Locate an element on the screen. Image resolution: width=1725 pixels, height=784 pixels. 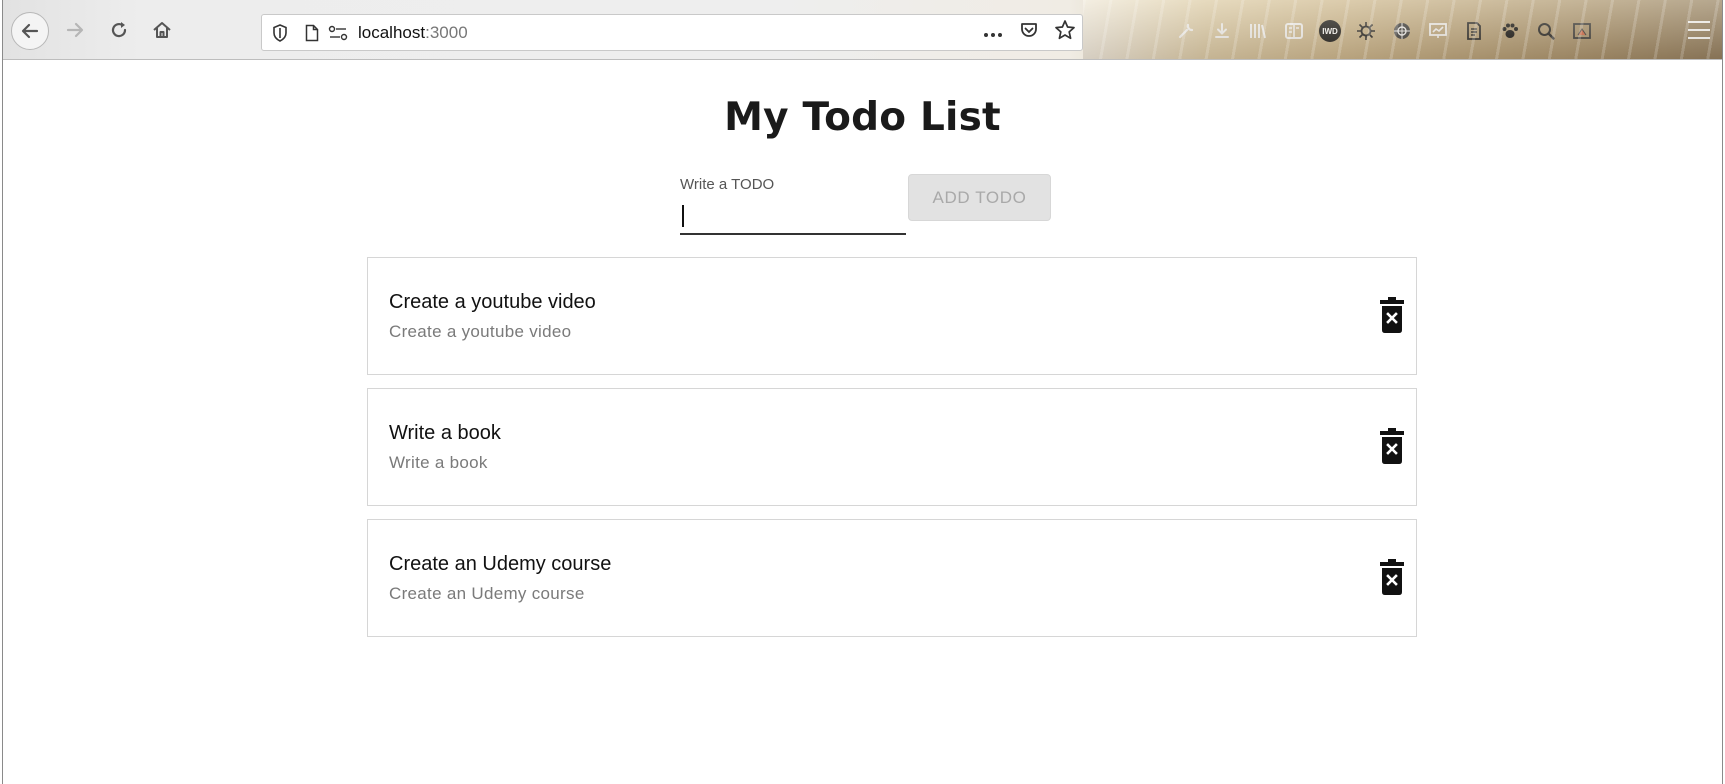
pocket-icon is located at coordinates (1029, 32).